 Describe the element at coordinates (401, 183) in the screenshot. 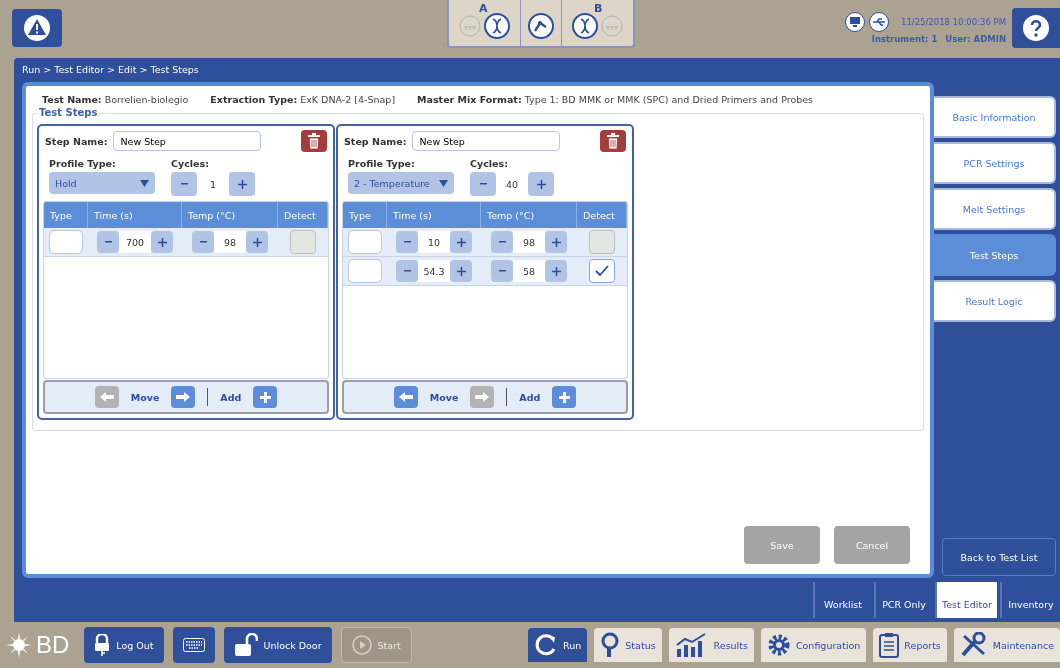

I see `profile-type-dropdown: 2 - Temperature` at that location.